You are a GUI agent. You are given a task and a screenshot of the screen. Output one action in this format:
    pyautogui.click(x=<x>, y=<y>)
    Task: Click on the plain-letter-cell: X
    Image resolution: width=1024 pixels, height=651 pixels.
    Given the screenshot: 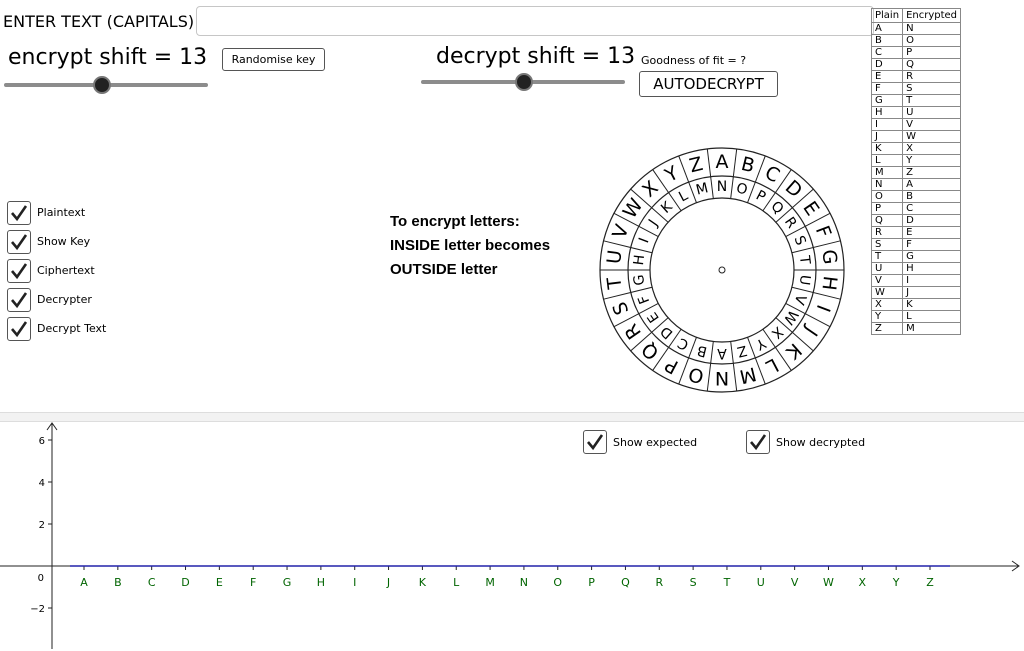 What is the action you would take?
    pyautogui.click(x=887, y=304)
    